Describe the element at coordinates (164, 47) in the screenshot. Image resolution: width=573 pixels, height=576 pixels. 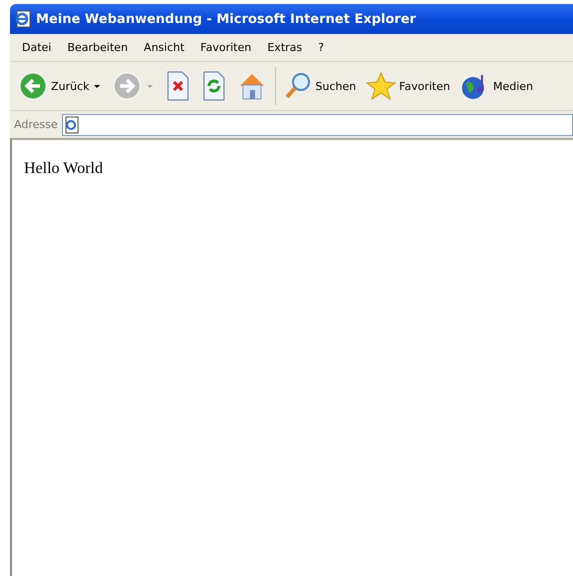
I see `menu-item: Ansicht` at that location.